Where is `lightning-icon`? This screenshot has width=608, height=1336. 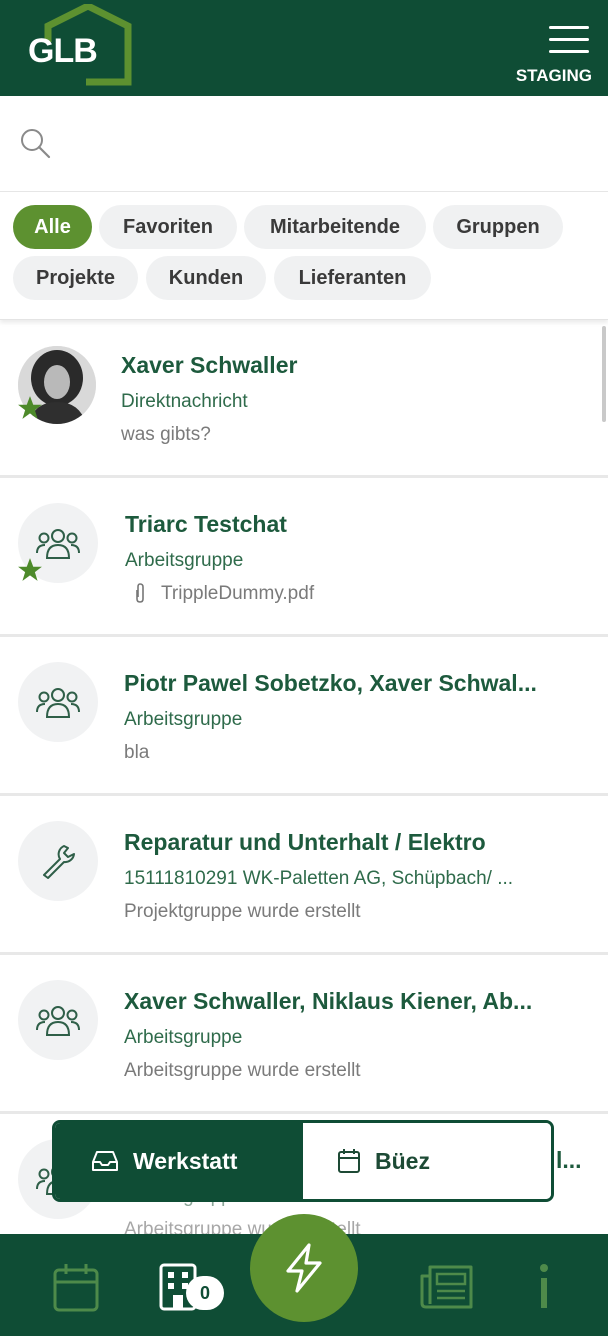
lightning-icon is located at coordinates (304, 1268).